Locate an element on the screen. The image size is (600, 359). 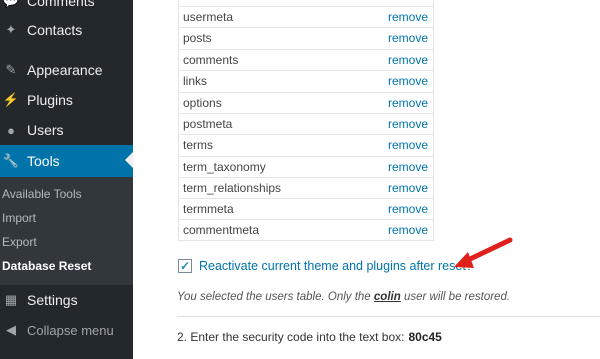
table-name: postmeta is located at coordinates (208, 124).